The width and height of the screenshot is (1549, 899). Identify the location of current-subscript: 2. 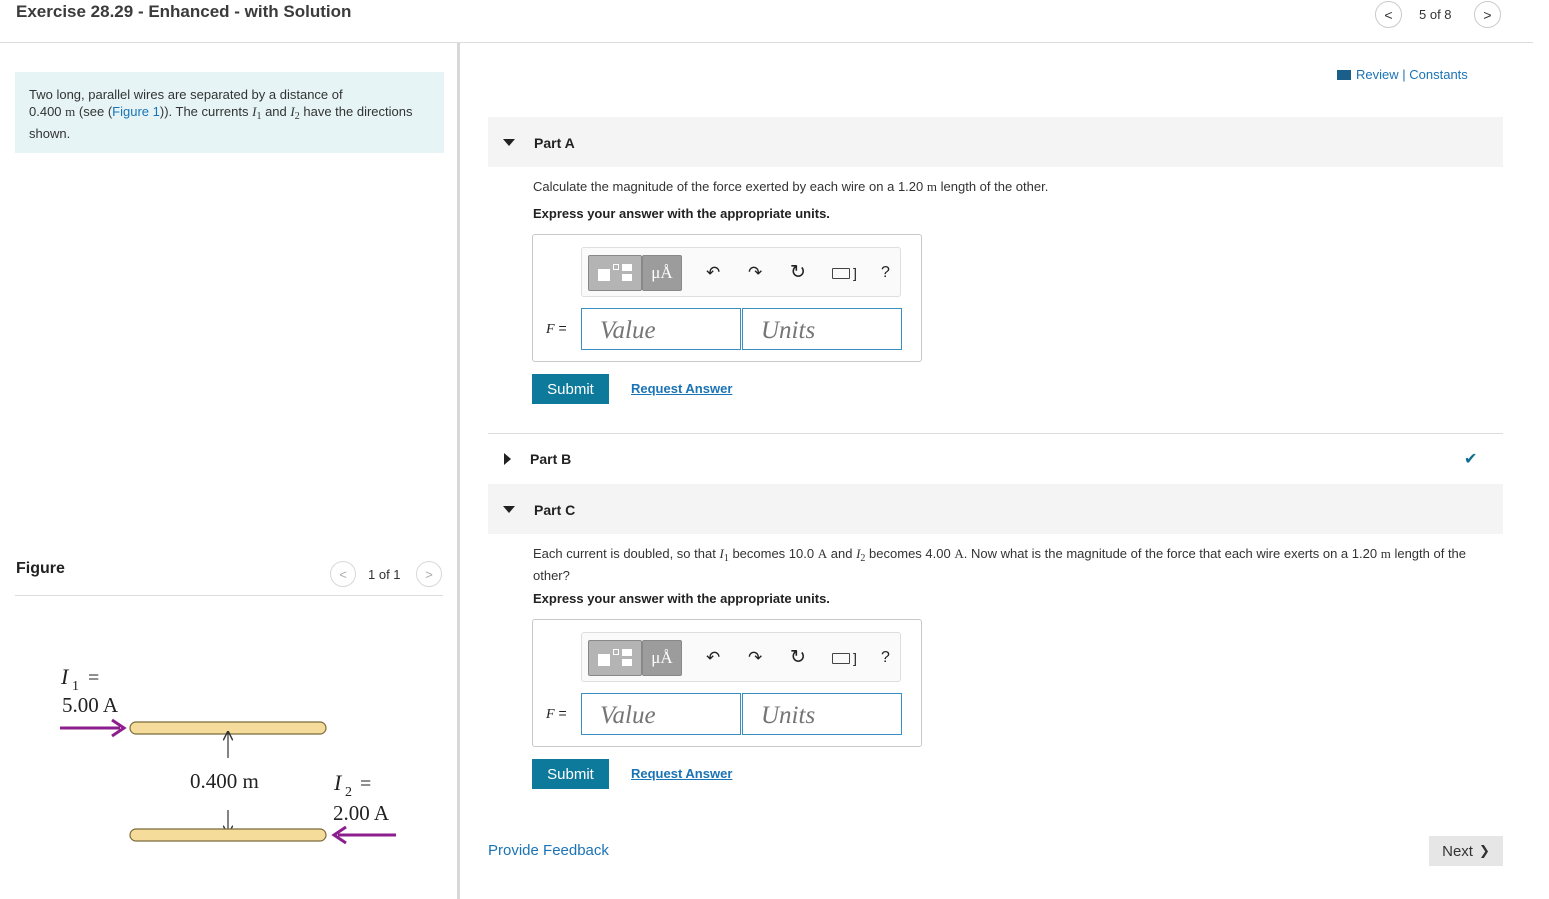
(863, 558).